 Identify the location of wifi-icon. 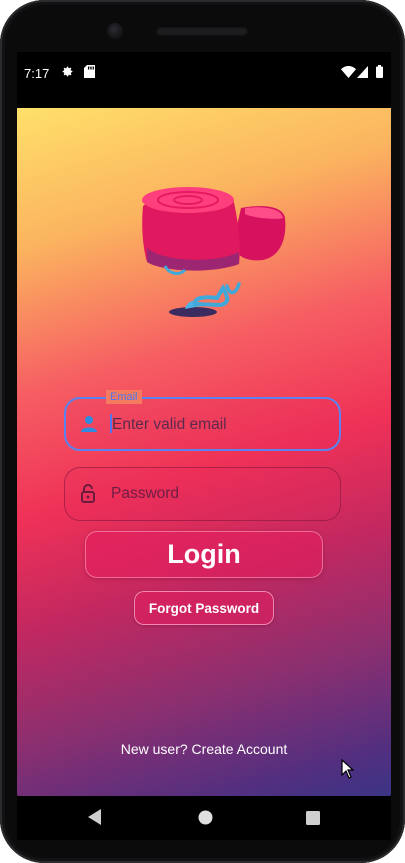
(348, 73).